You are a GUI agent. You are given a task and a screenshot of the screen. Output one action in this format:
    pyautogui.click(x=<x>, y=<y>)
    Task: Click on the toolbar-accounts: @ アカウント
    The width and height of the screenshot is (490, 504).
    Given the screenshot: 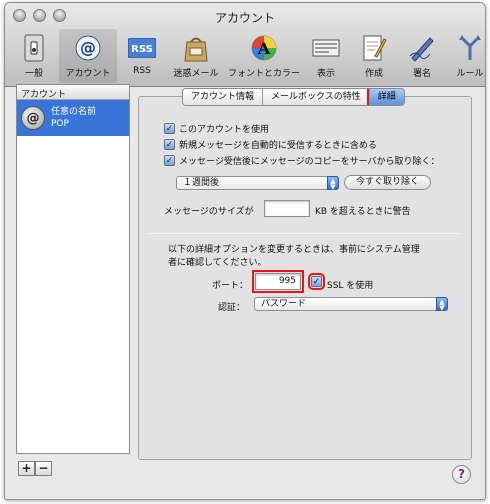 What is the action you would take?
    pyautogui.click(x=88, y=56)
    